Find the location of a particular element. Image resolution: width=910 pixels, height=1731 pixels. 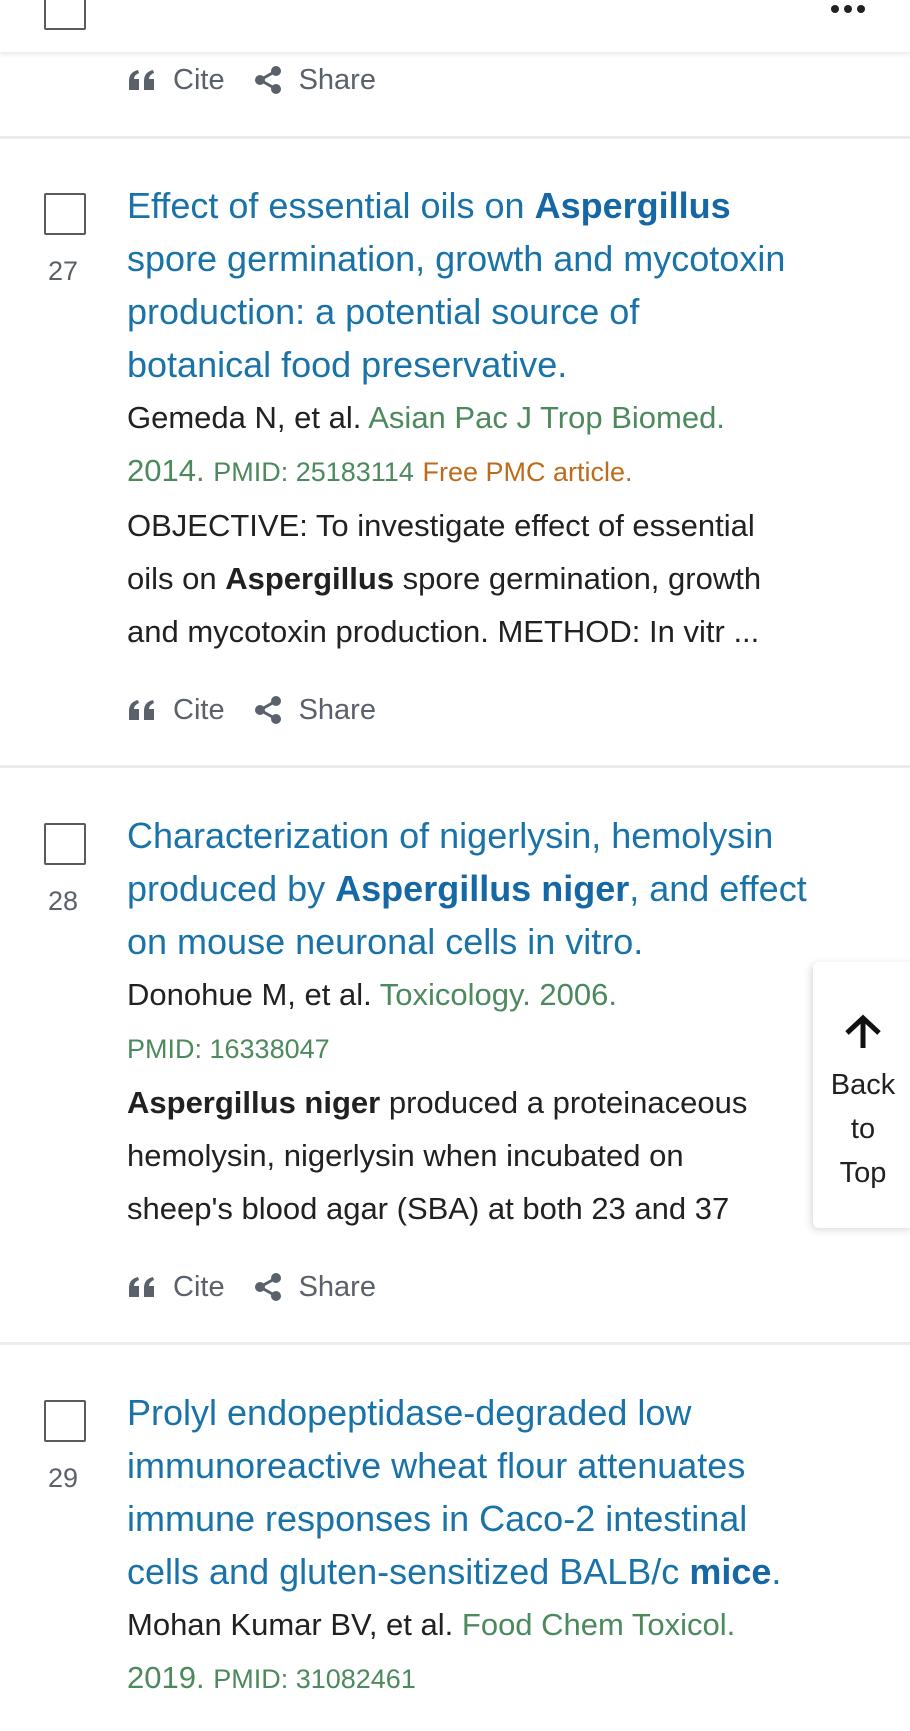

article-number: 29 is located at coordinates (63, 1478).